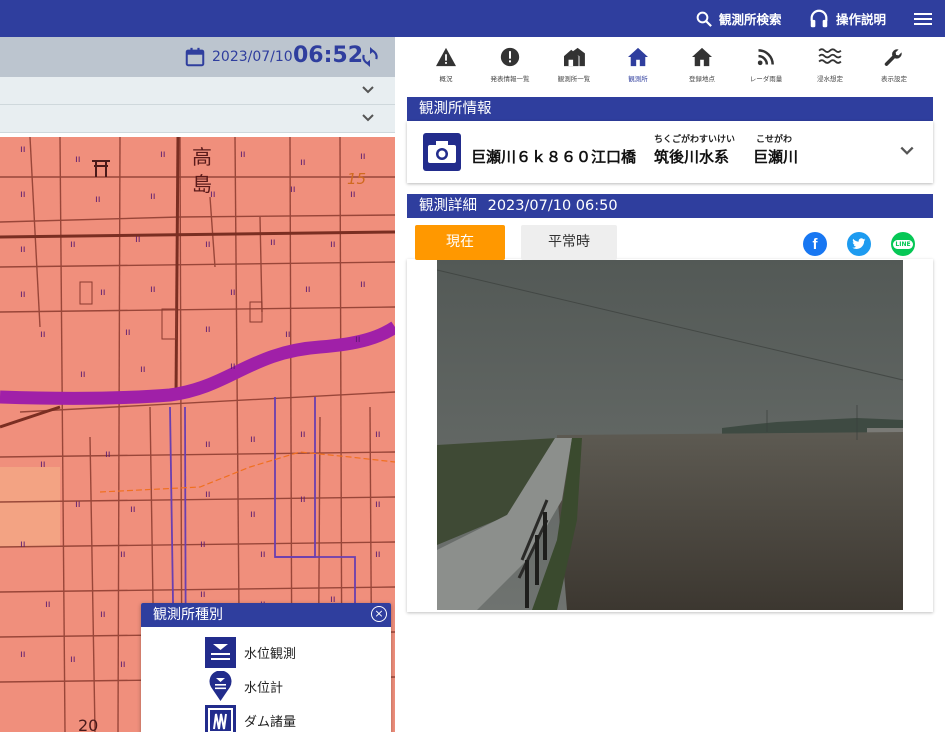  What do you see at coordinates (670, 152) in the screenshot?
I see `station-info-card: 巨瀬川６ｋ８６０江口橋 ちくごがわすいけい 筑後川水系 こせがわ 巨瀬川` at bounding box center [670, 152].